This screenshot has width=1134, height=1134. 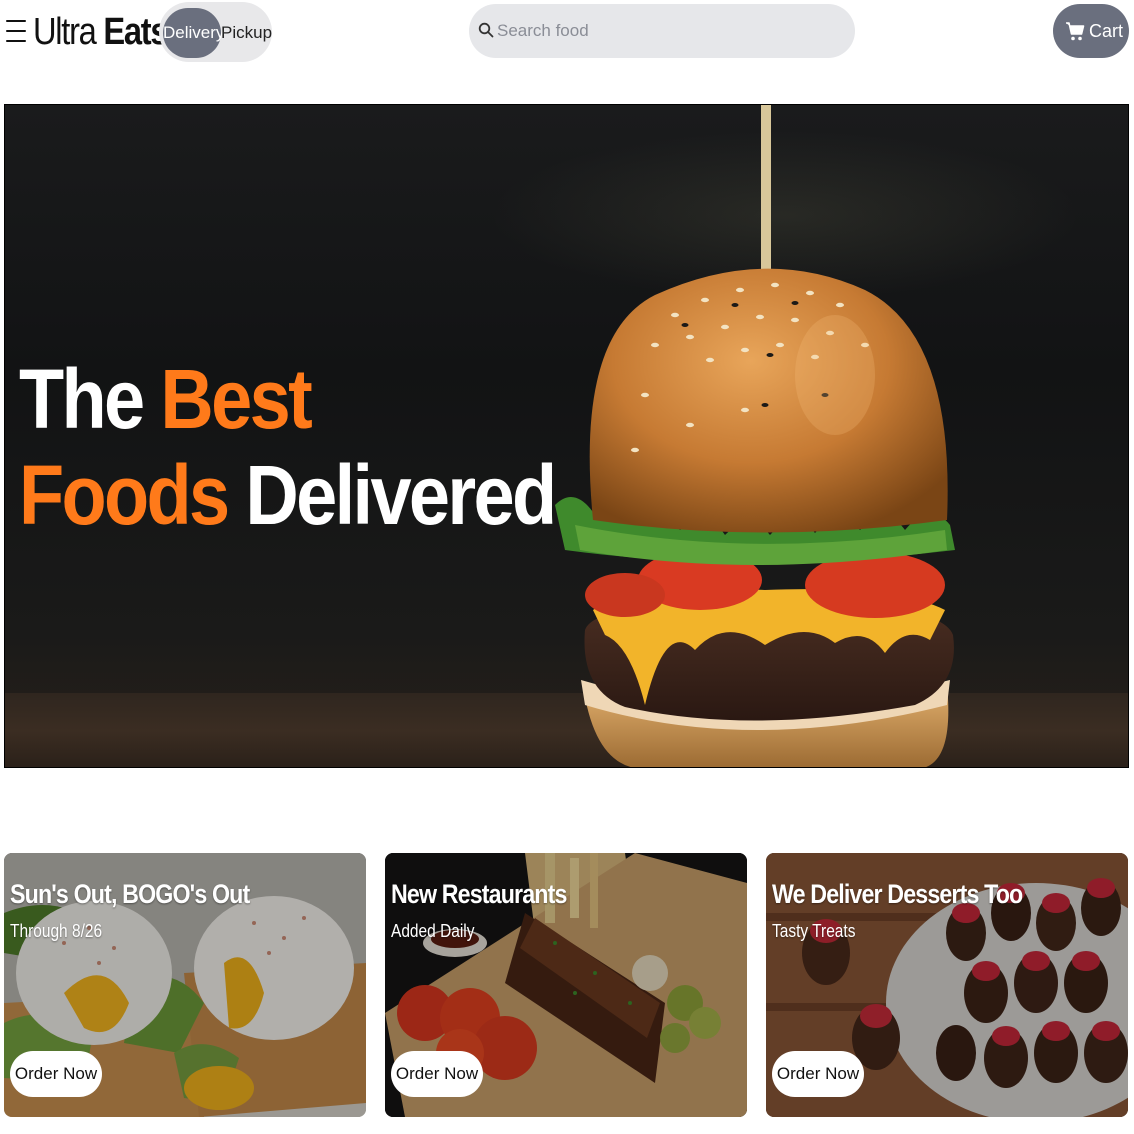 What do you see at coordinates (814, 931) in the screenshot?
I see `promo-subtitle: Tasty Treats` at bounding box center [814, 931].